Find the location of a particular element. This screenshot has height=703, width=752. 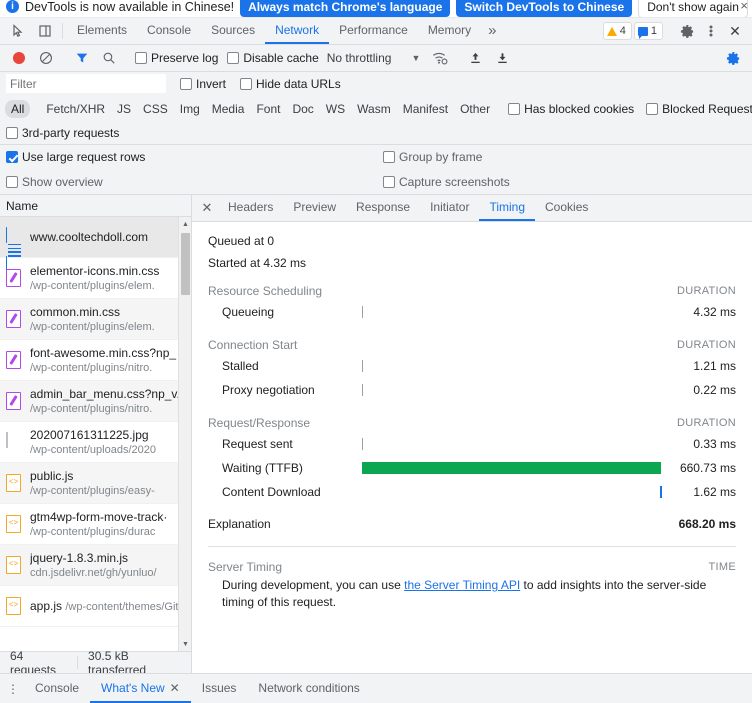

capture-screenshots-checkbox: Capture screenshots is located at coordinates (446, 182).